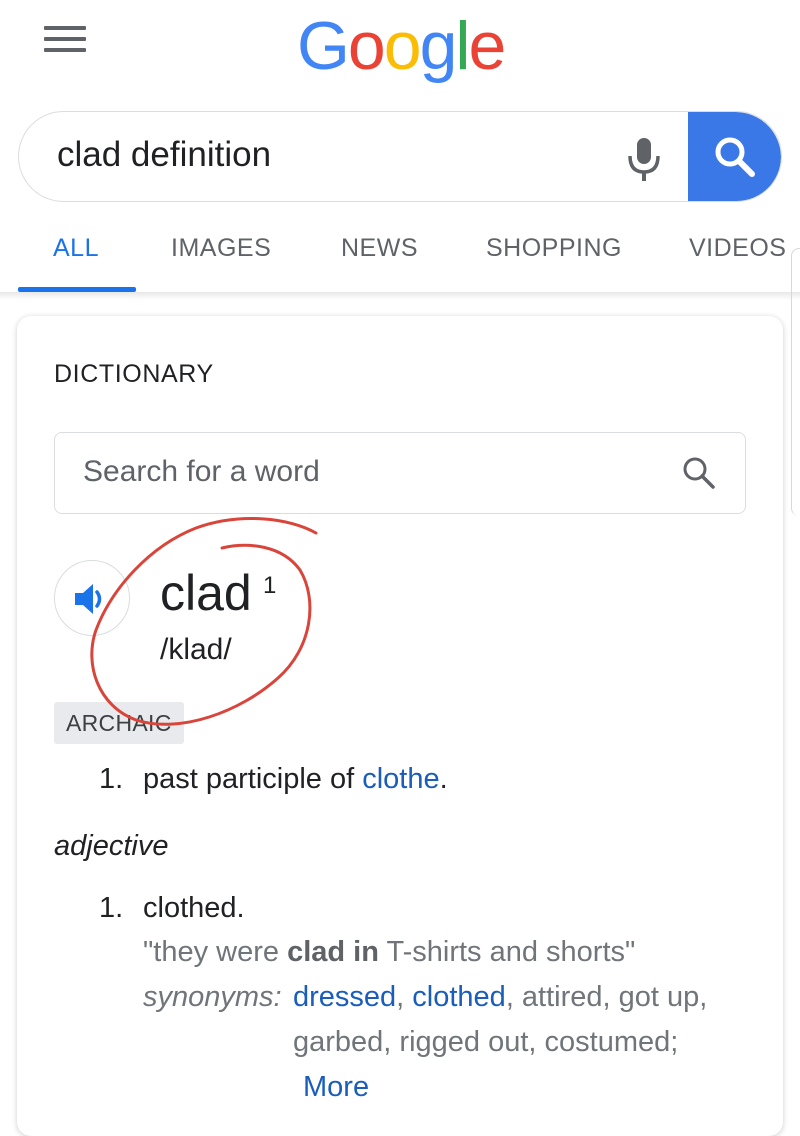 The image size is (800, 1136). Describe the element at coordinates (221, 248) in the screenshot. I see `tab-images: IMAGES` at that location.